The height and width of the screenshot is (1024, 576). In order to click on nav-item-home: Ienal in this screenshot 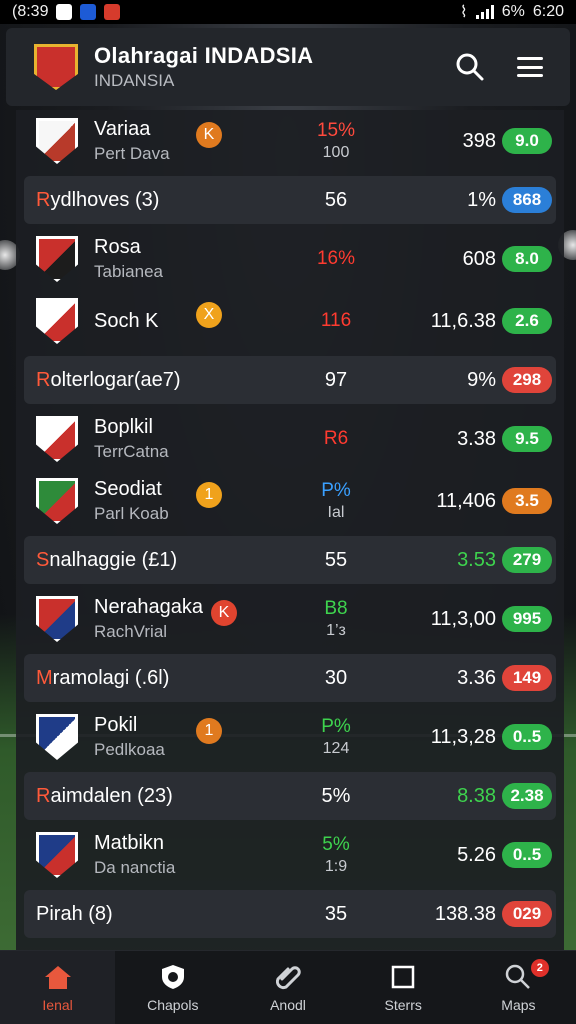, I will do `click(58, 987)`.